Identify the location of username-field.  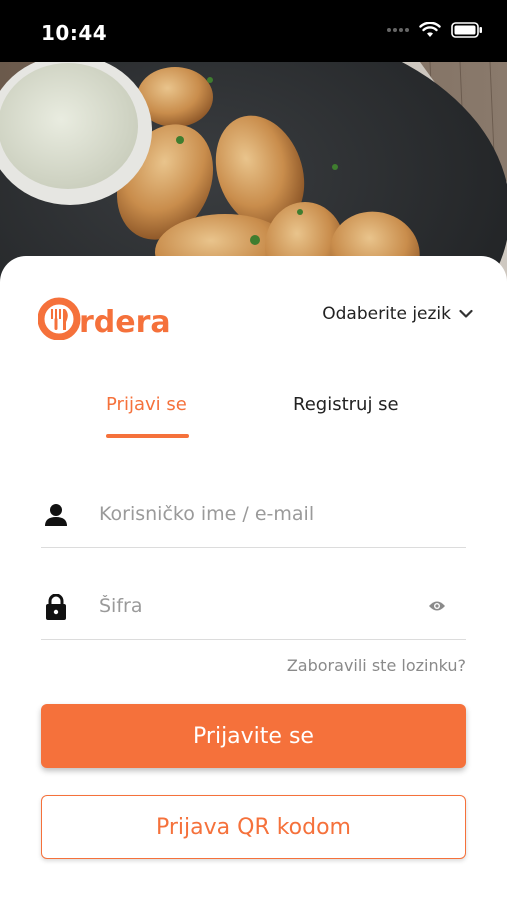
(253, 515).